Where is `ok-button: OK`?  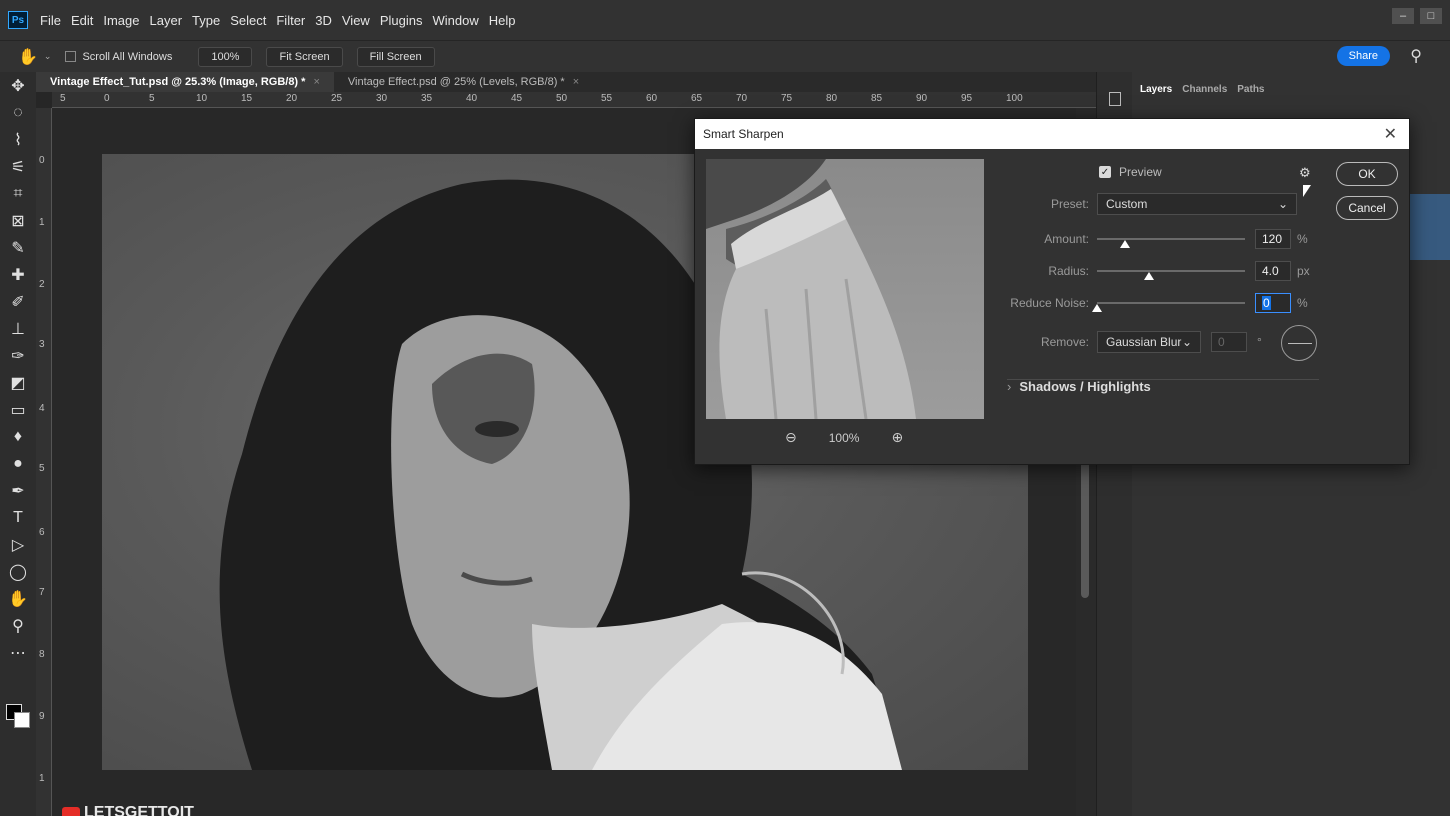
ok-button: OK is located at coordinates (1367, 174).